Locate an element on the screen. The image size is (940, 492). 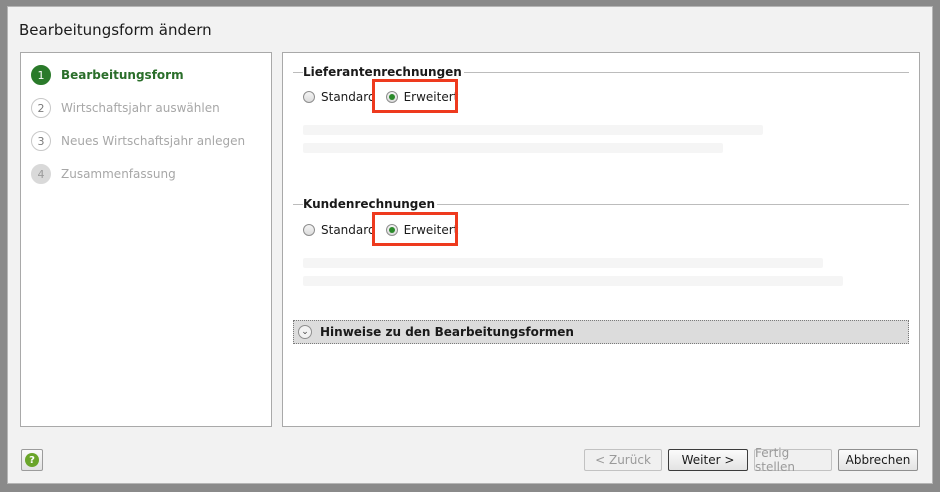
wizard-step-1: 1 Bearbeitungsform is located at coordinates (107, 75).